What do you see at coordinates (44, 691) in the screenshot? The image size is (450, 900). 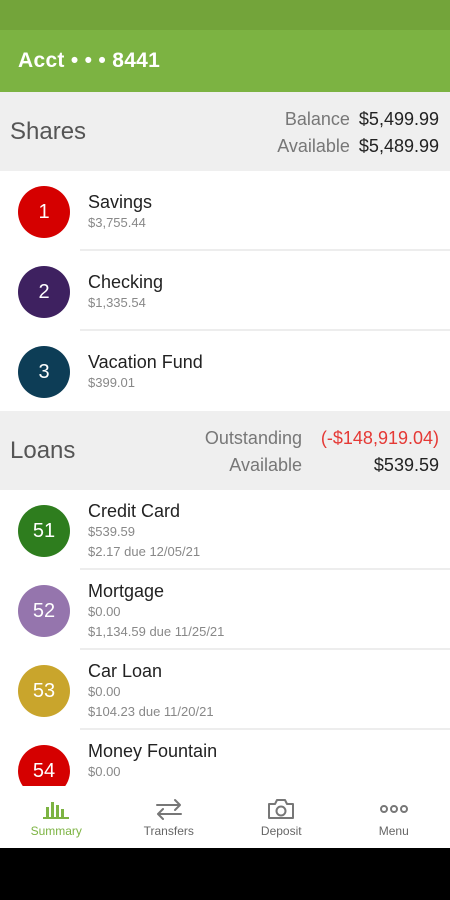 I see `account-number-badge: 53` at bounding box center [44, 691].